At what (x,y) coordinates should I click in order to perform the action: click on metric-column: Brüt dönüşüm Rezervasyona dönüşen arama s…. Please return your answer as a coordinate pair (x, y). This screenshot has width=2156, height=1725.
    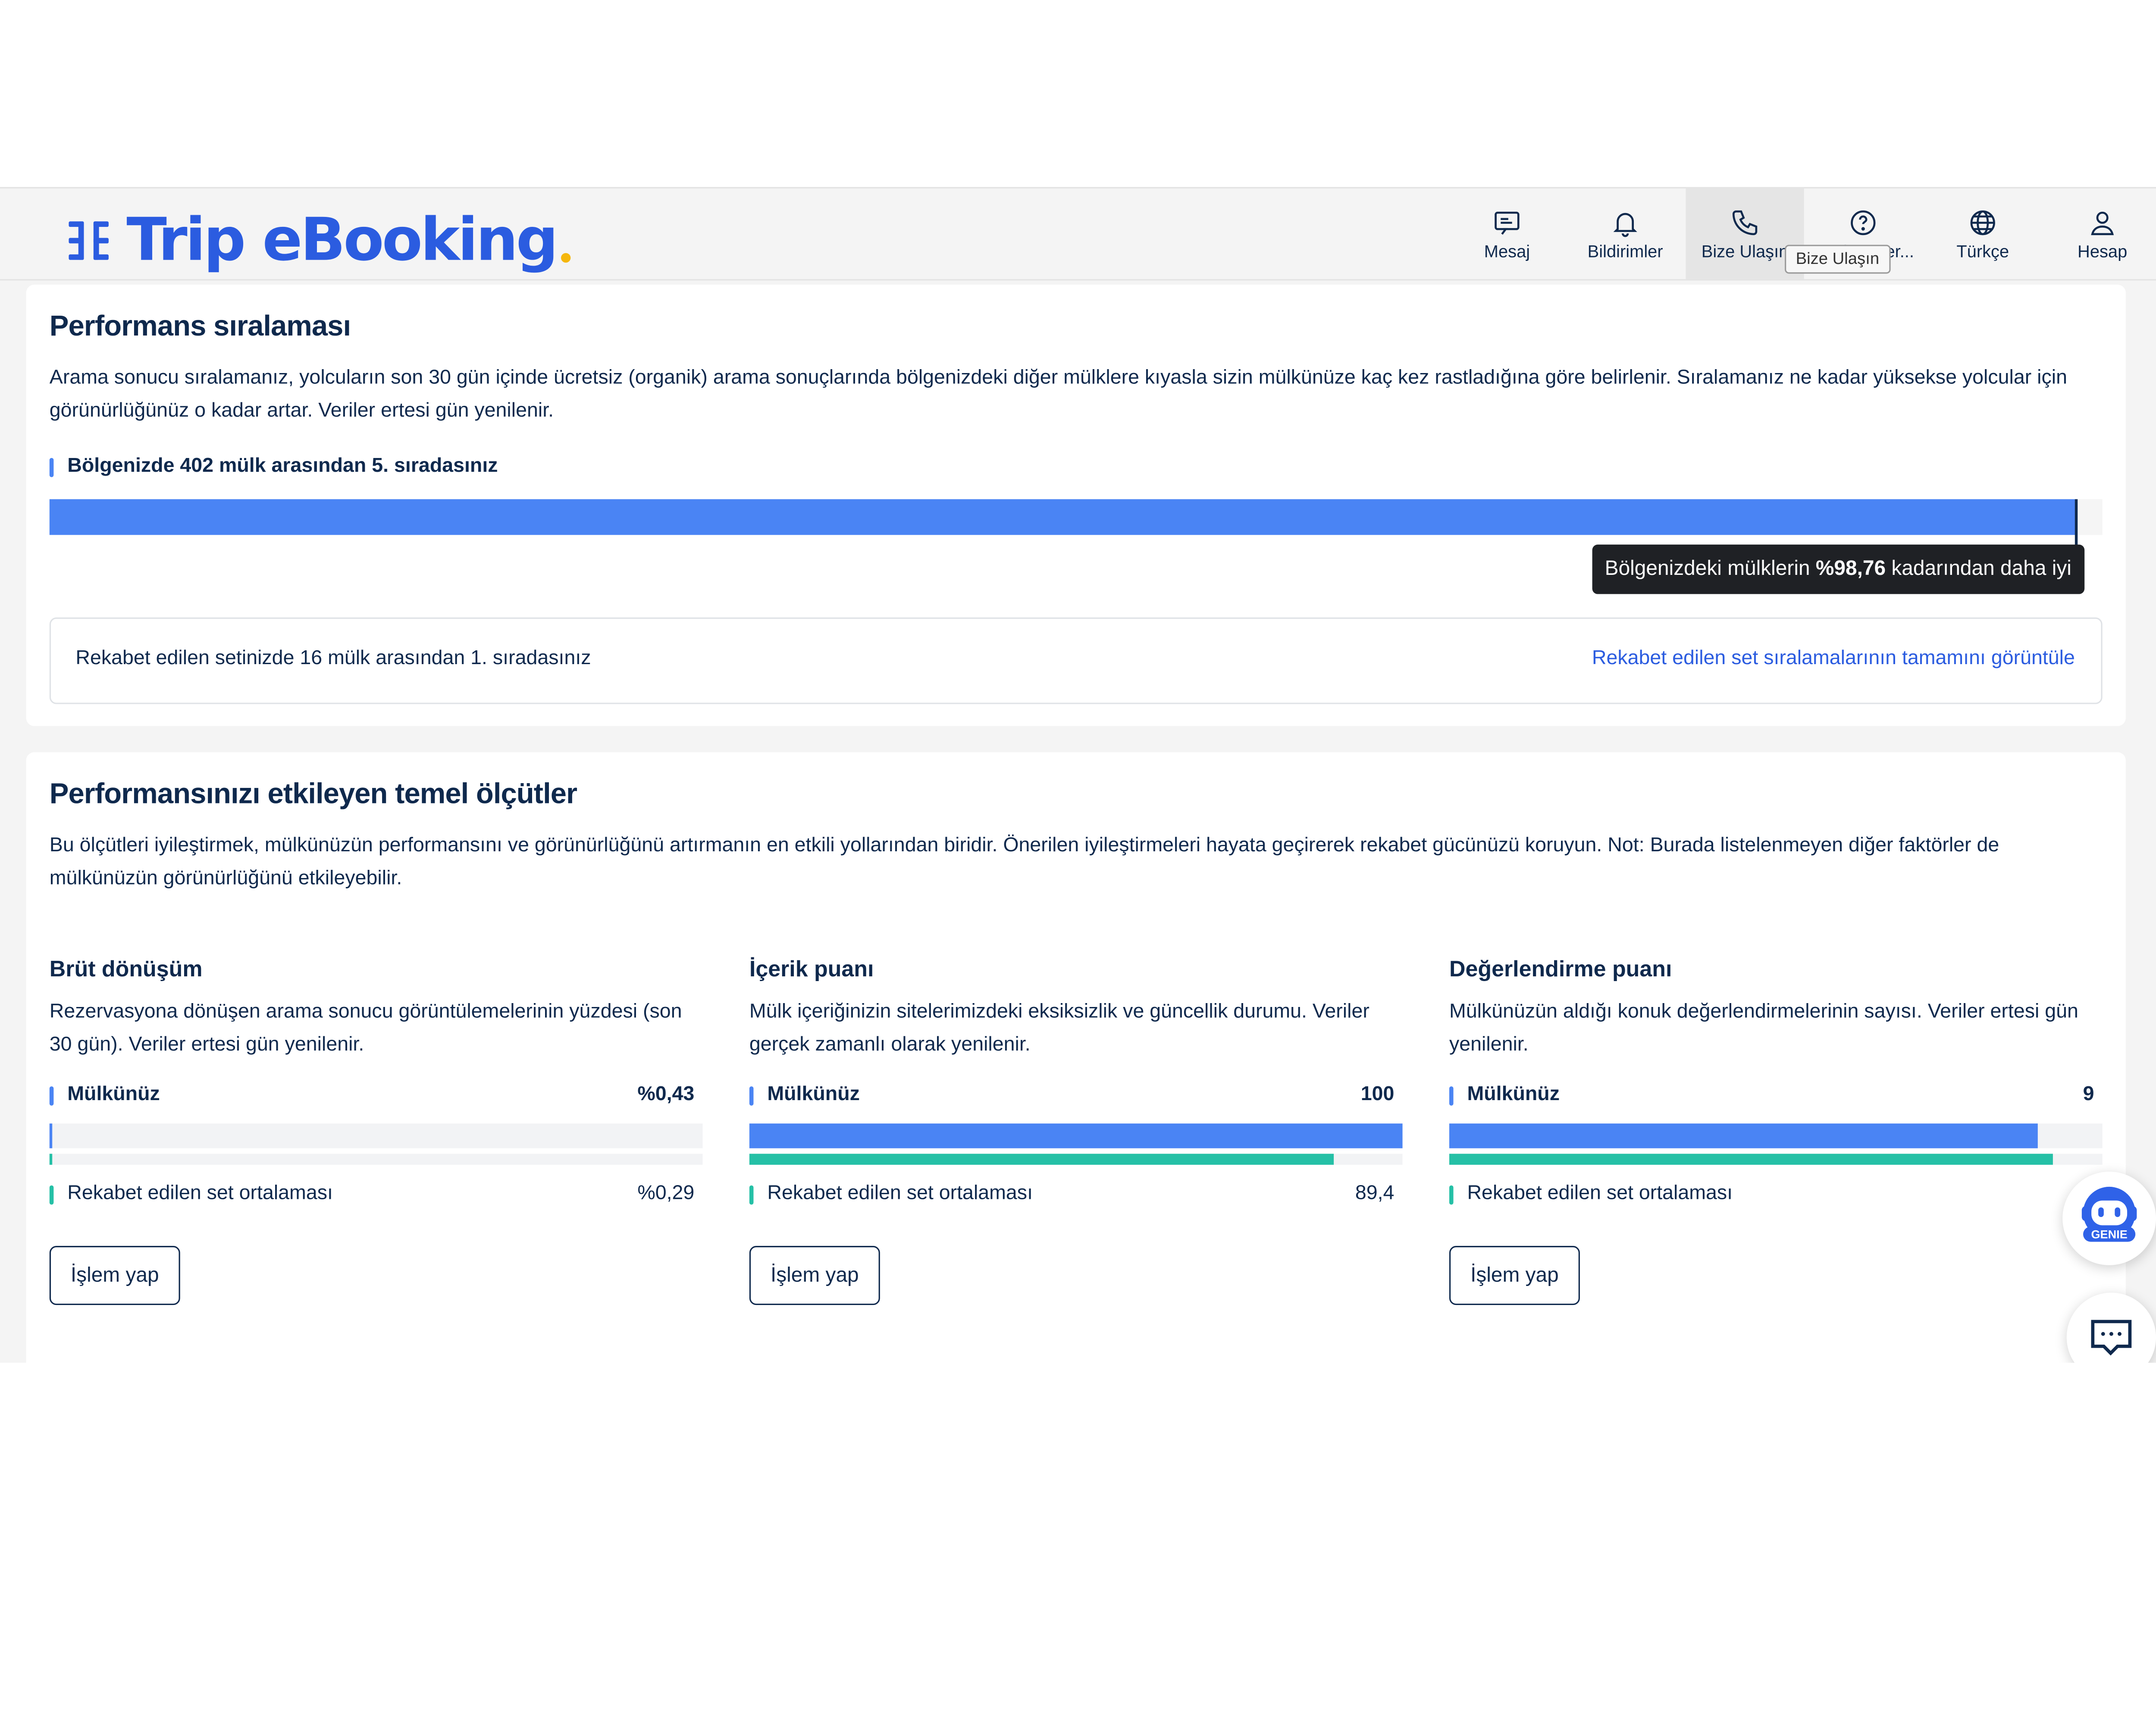
    Looking at the image, I should click on (376, 1127).